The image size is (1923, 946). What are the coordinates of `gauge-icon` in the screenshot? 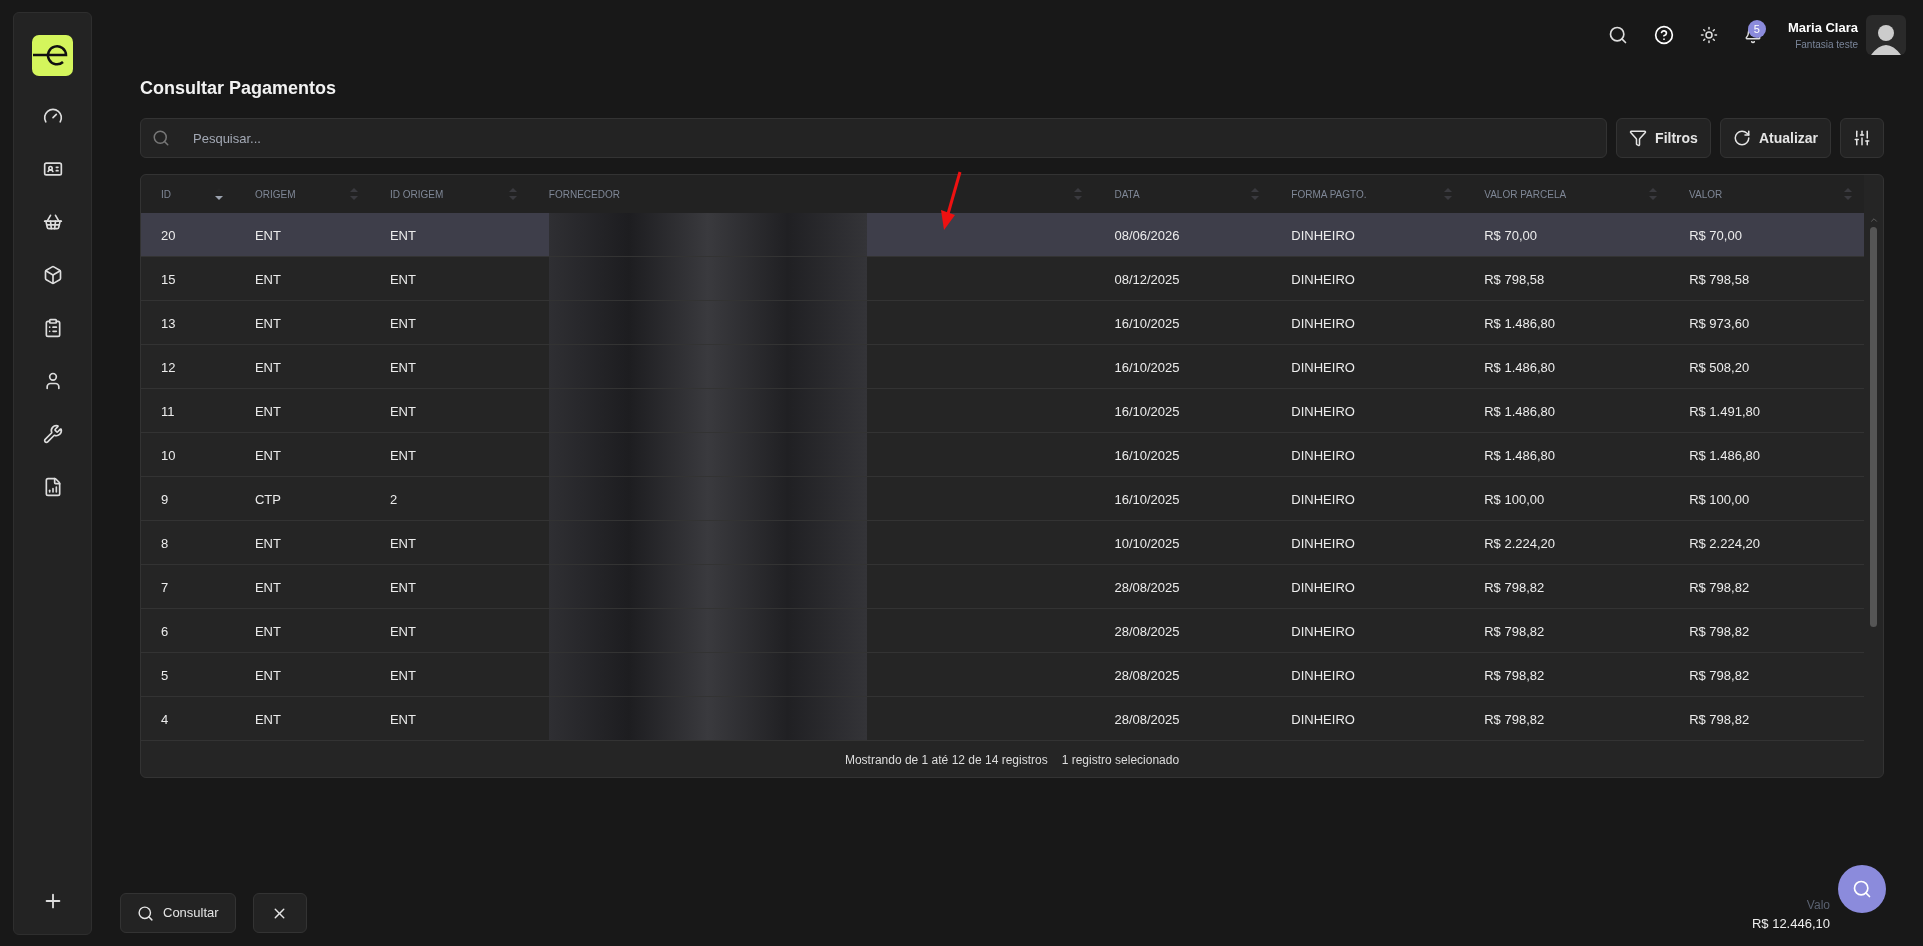 It's located at (52, 116).